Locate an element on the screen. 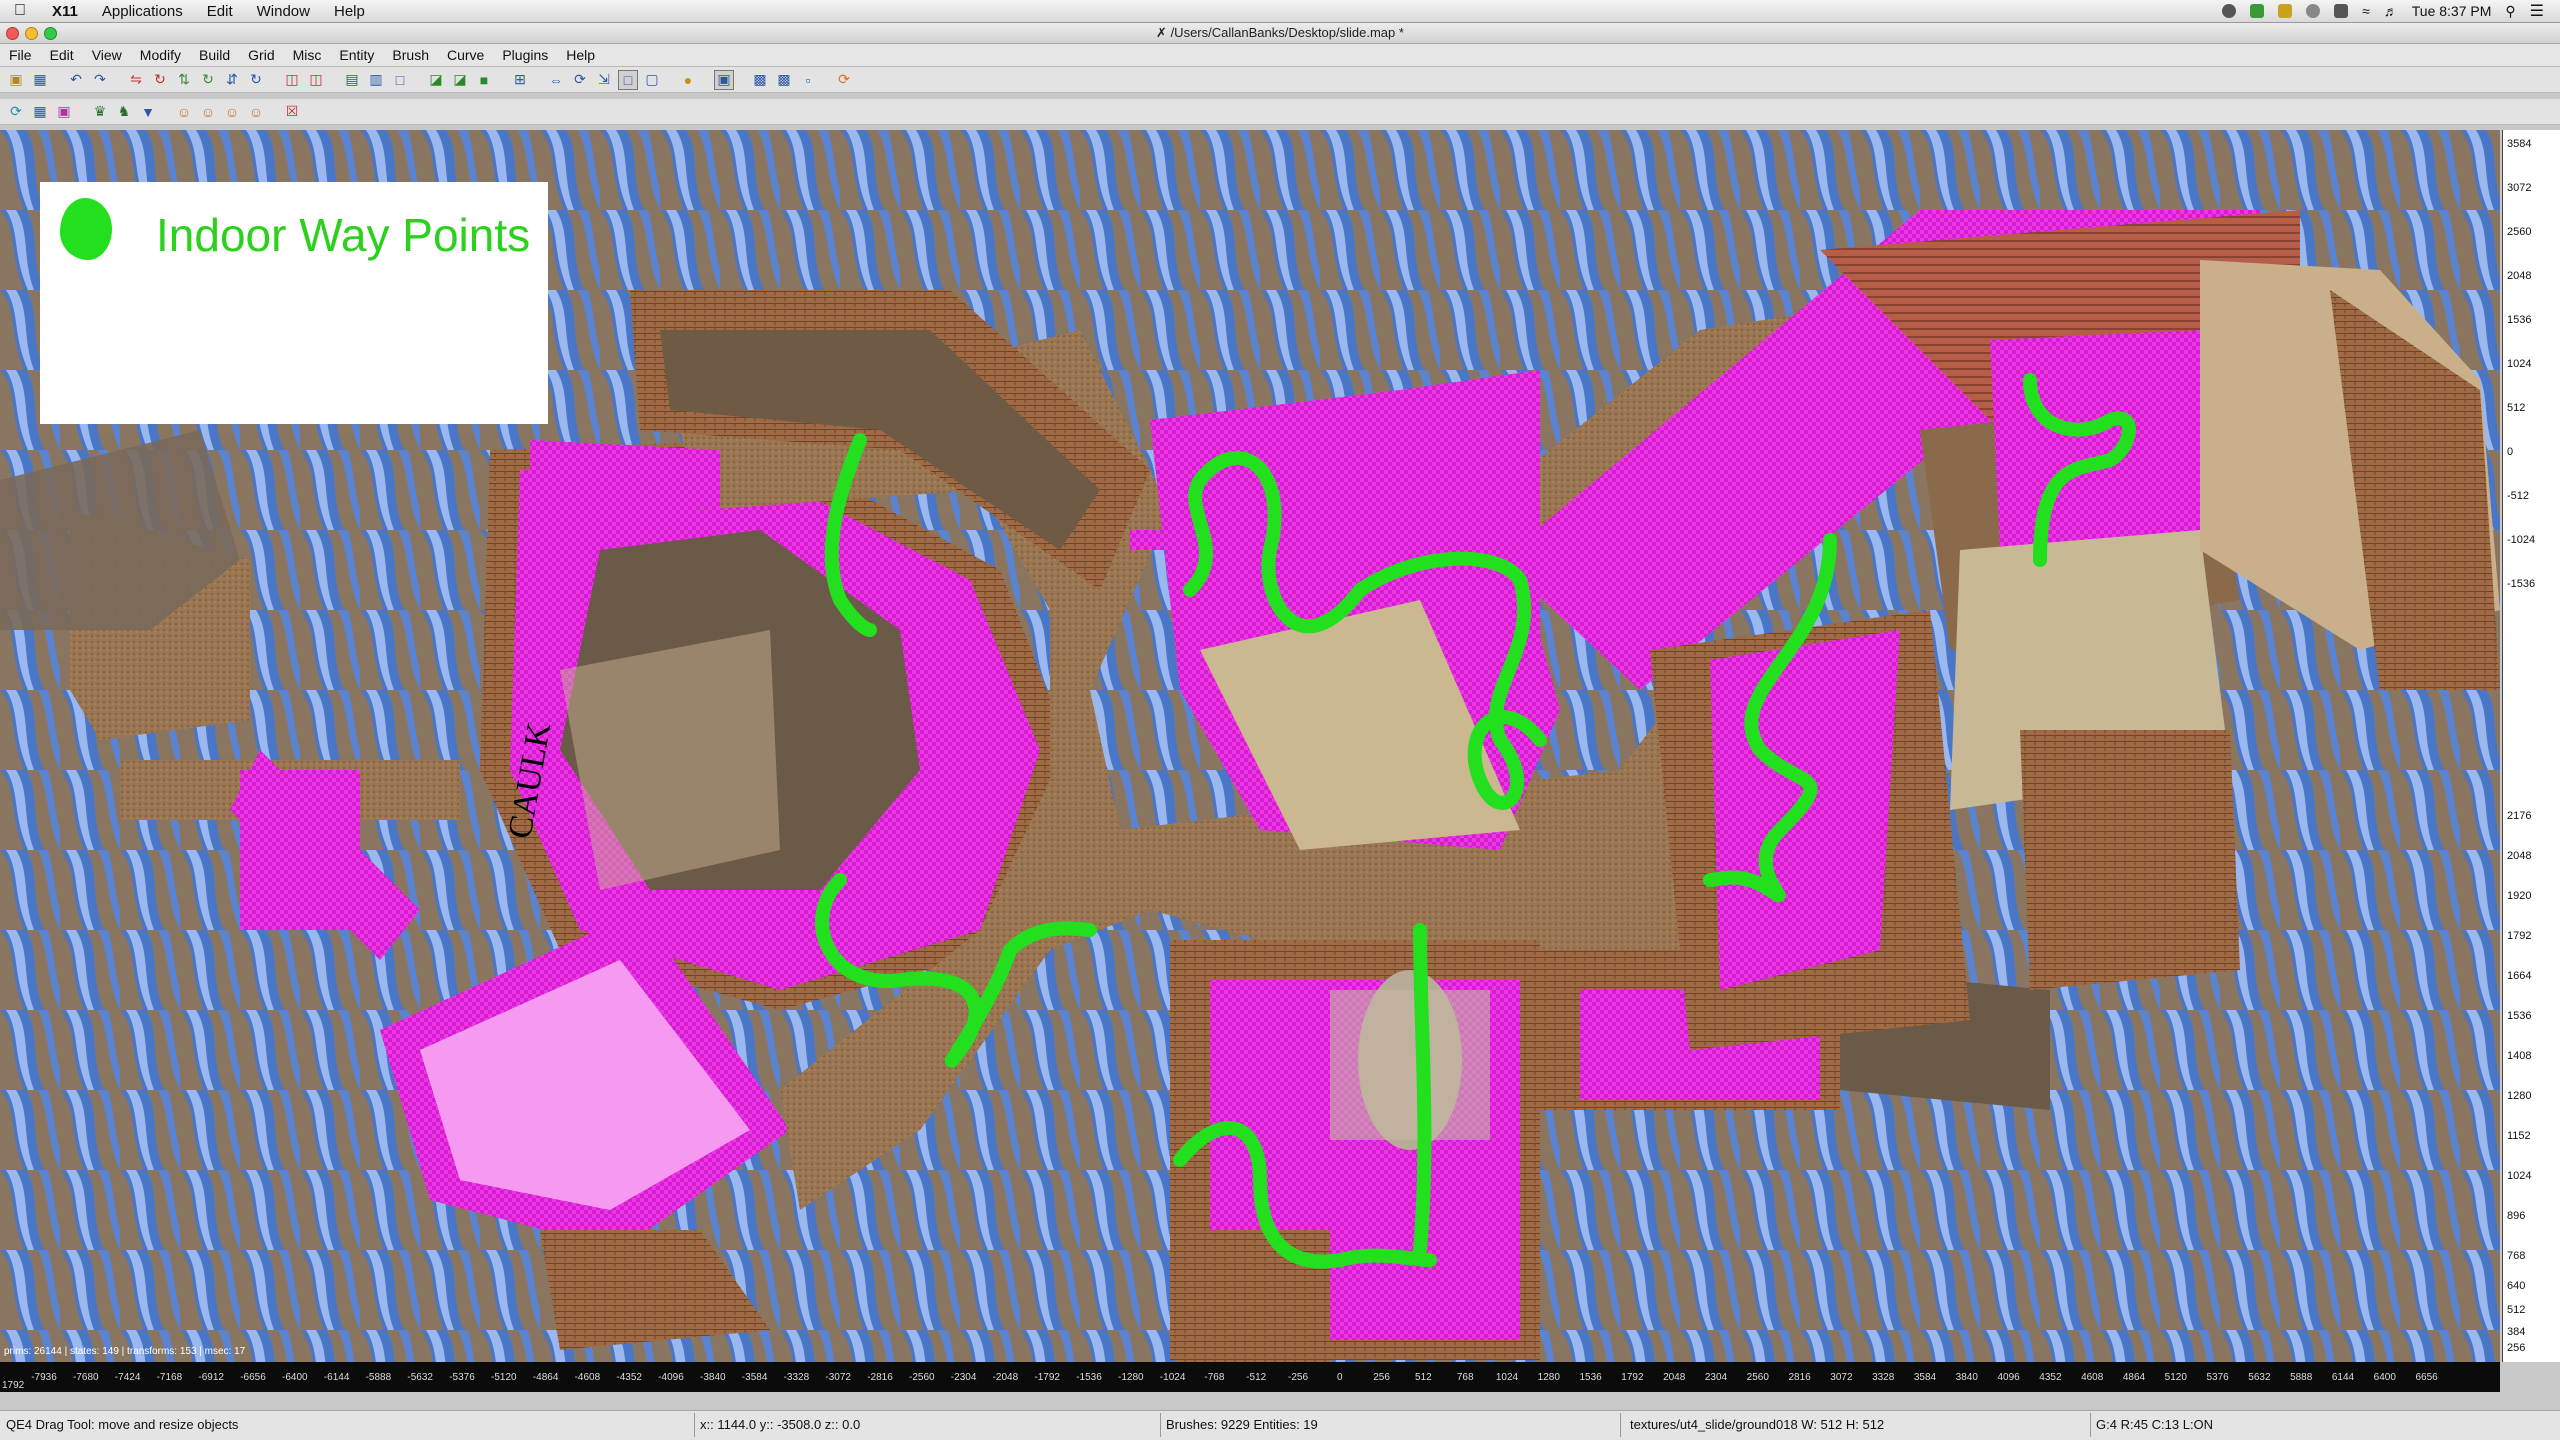  scale-tool-icon: ⇲ is located at coordinates (604, 80).